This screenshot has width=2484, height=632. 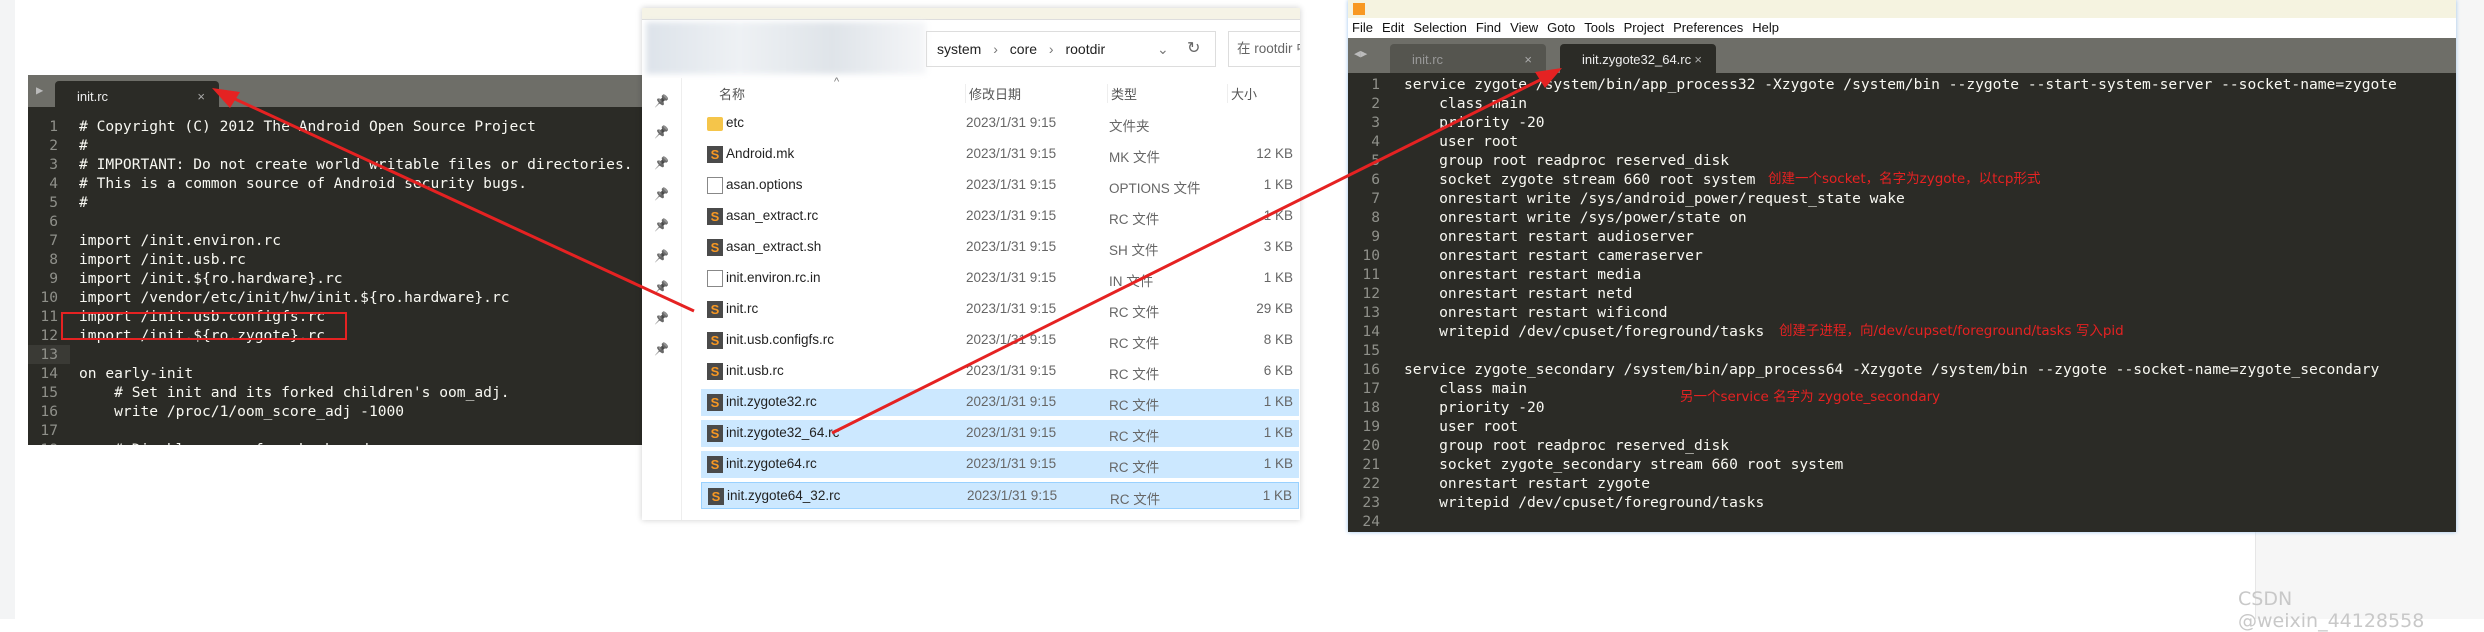 I want to click on menu-item-find: Find, so click(x=1488, y=27).